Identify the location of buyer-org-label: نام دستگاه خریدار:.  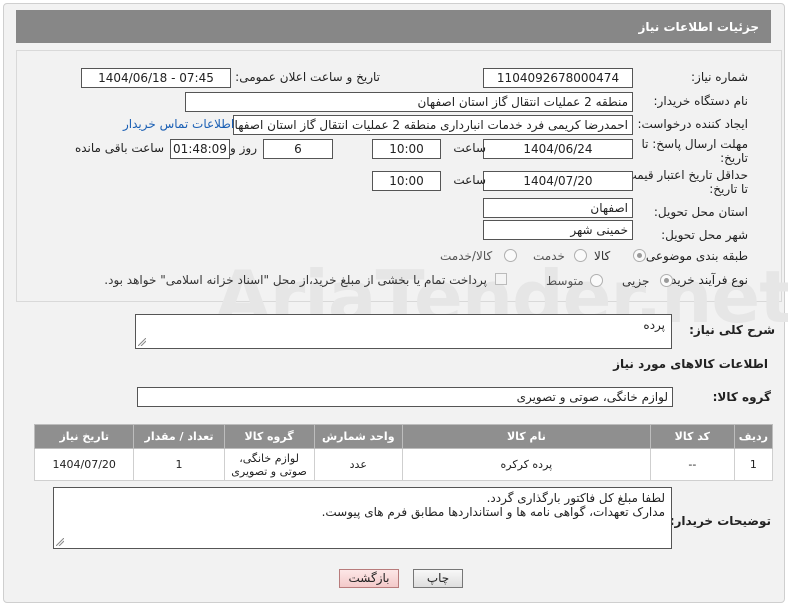
(701, 101).